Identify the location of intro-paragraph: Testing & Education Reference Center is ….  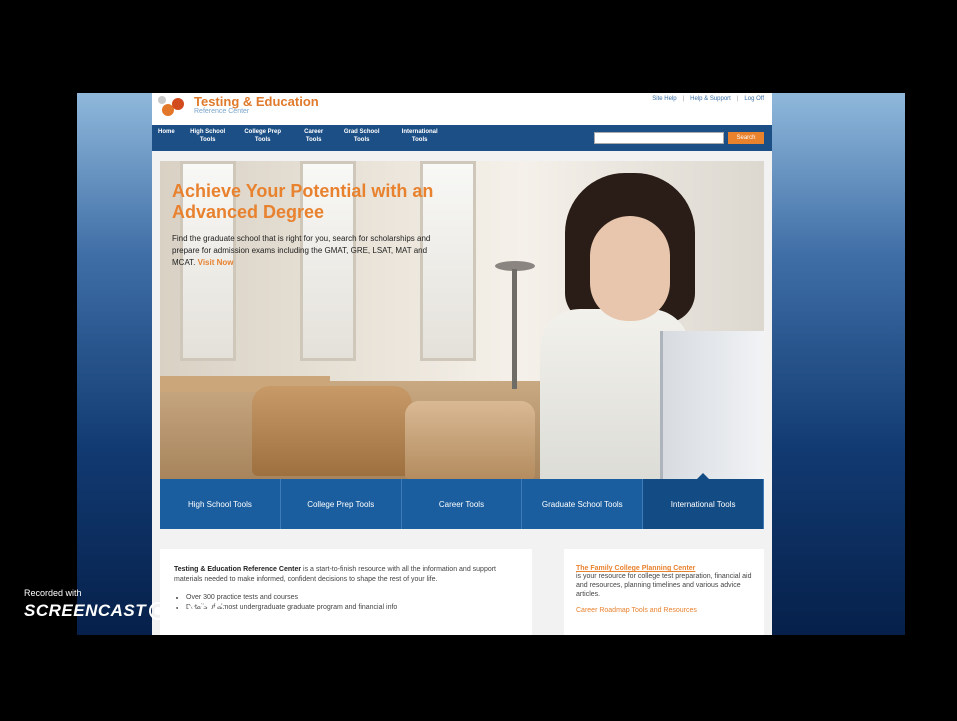
(346, 575).